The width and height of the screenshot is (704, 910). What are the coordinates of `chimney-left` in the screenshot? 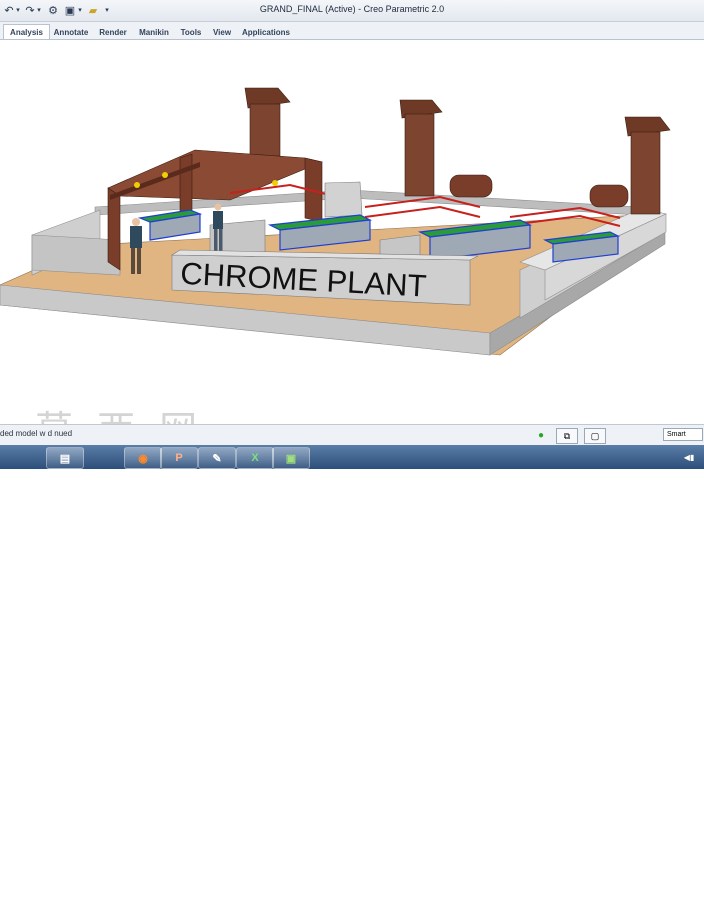 It's located at (267, 122).